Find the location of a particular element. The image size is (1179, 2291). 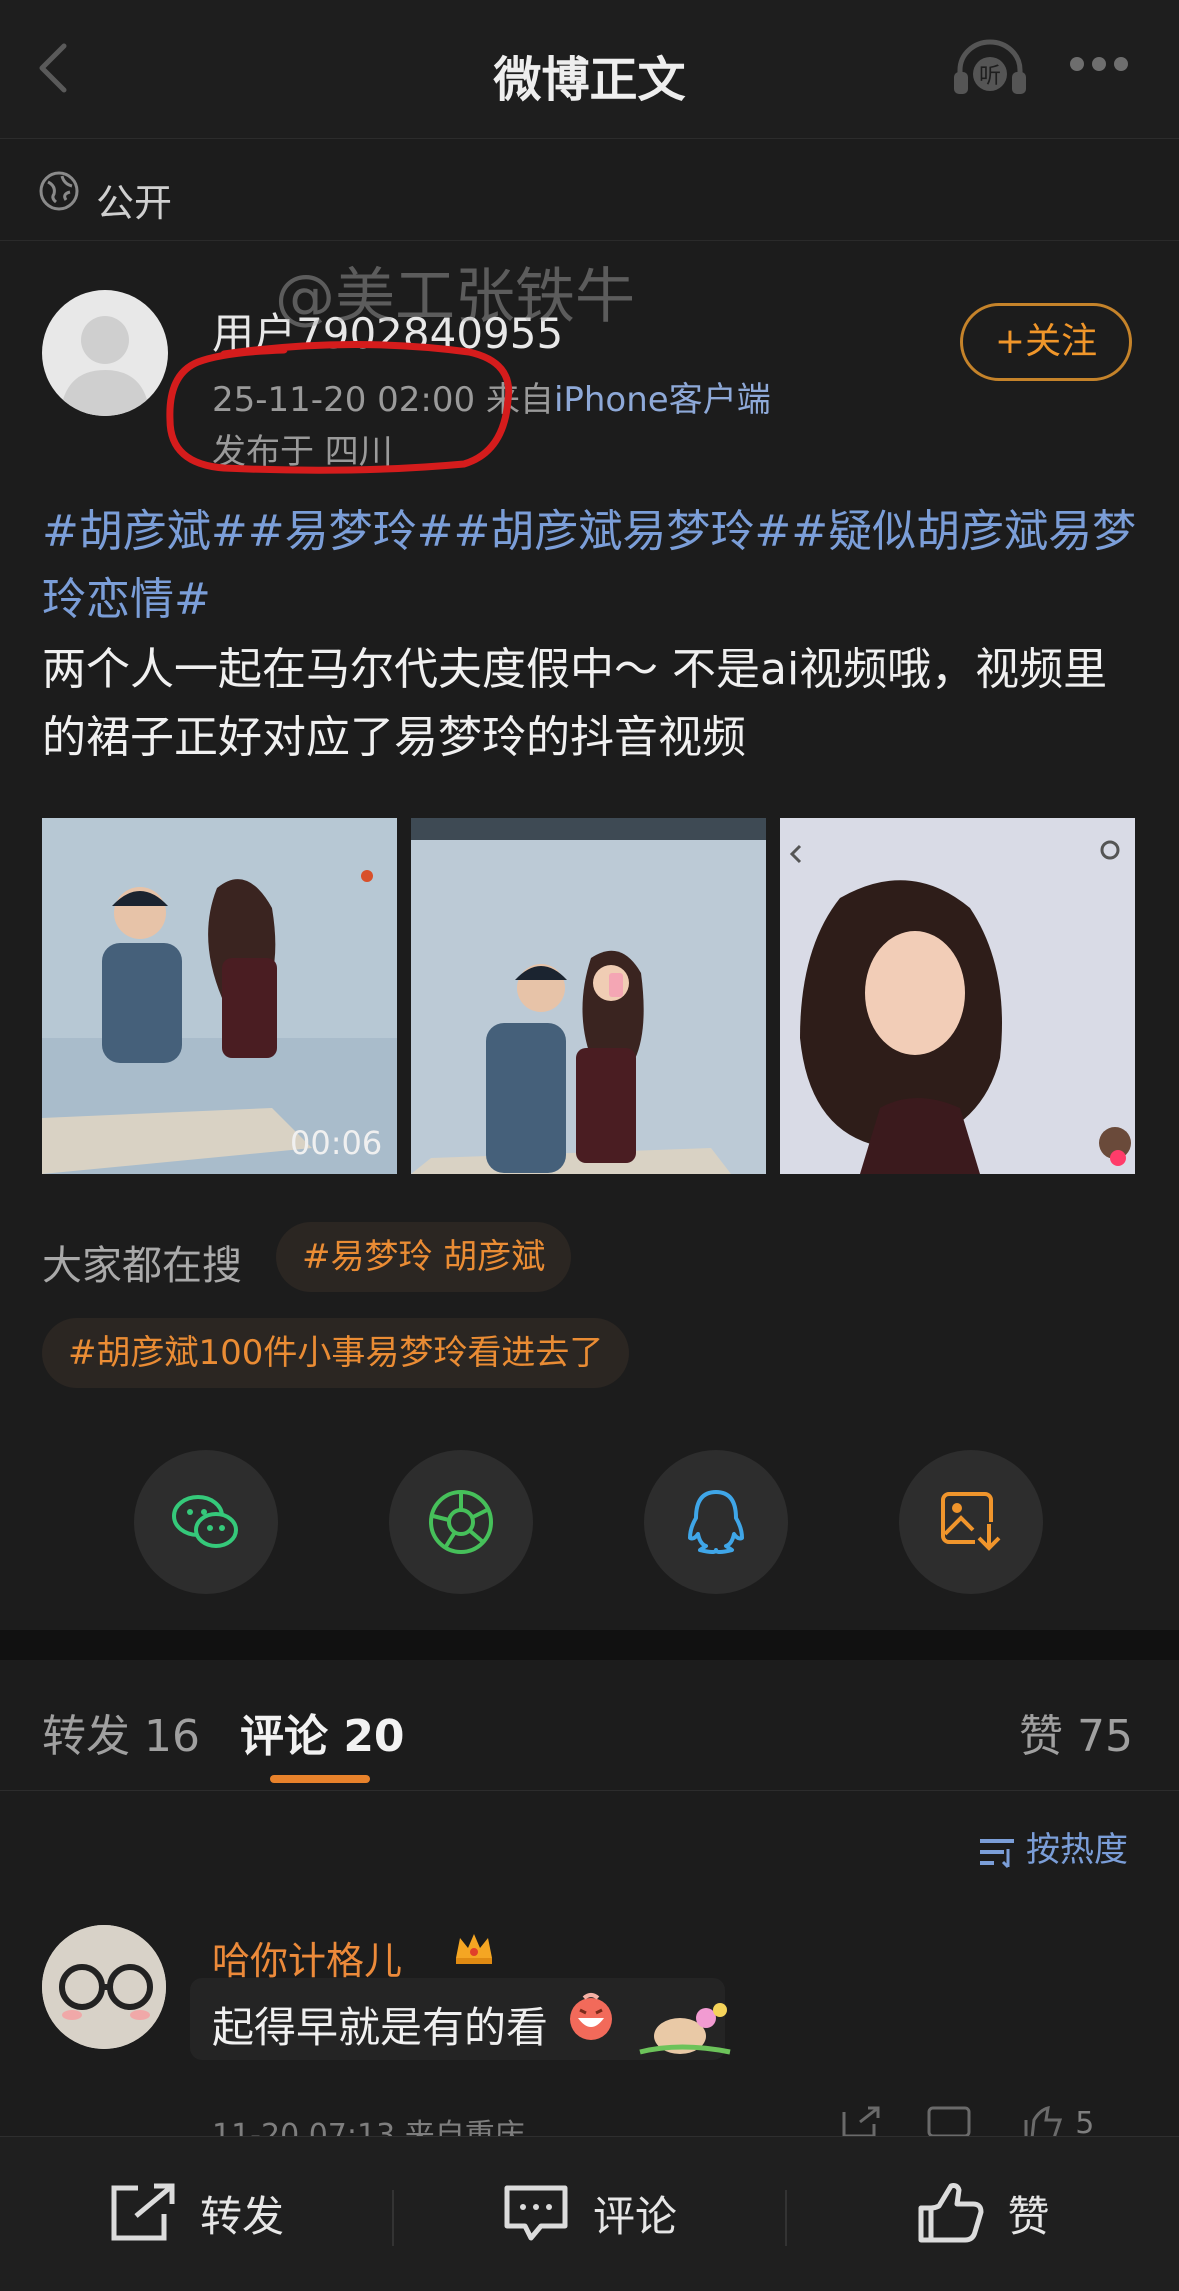

video-duration: 00:06 is located at coordinates (336, 1143).